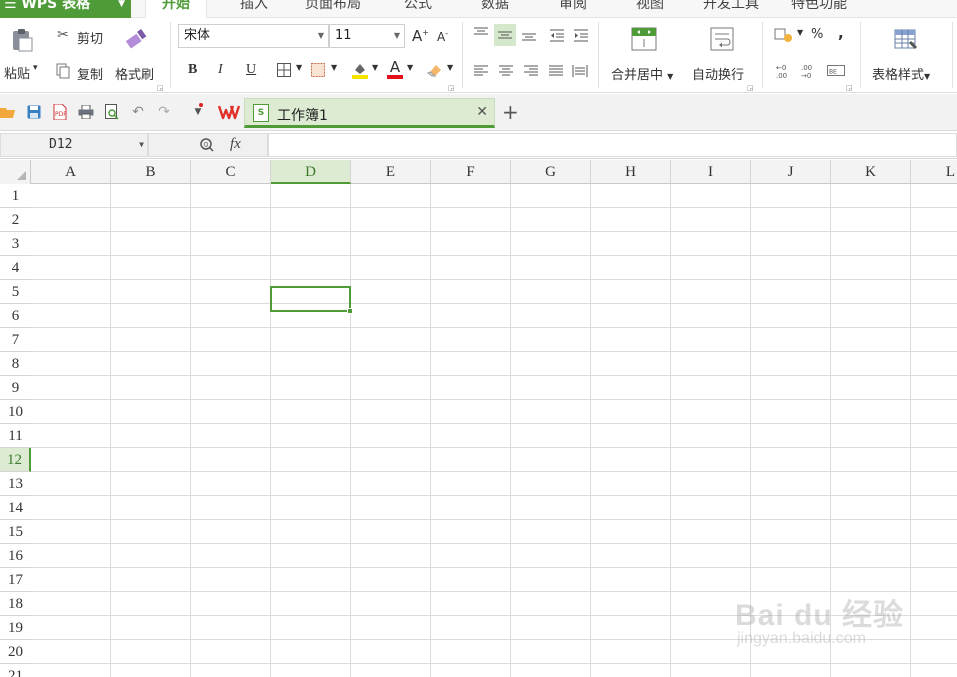  What do you see at coordinates (15, 508) in the screenshot?
I see `row-header-14: 14` at bounding box center [15, 508].